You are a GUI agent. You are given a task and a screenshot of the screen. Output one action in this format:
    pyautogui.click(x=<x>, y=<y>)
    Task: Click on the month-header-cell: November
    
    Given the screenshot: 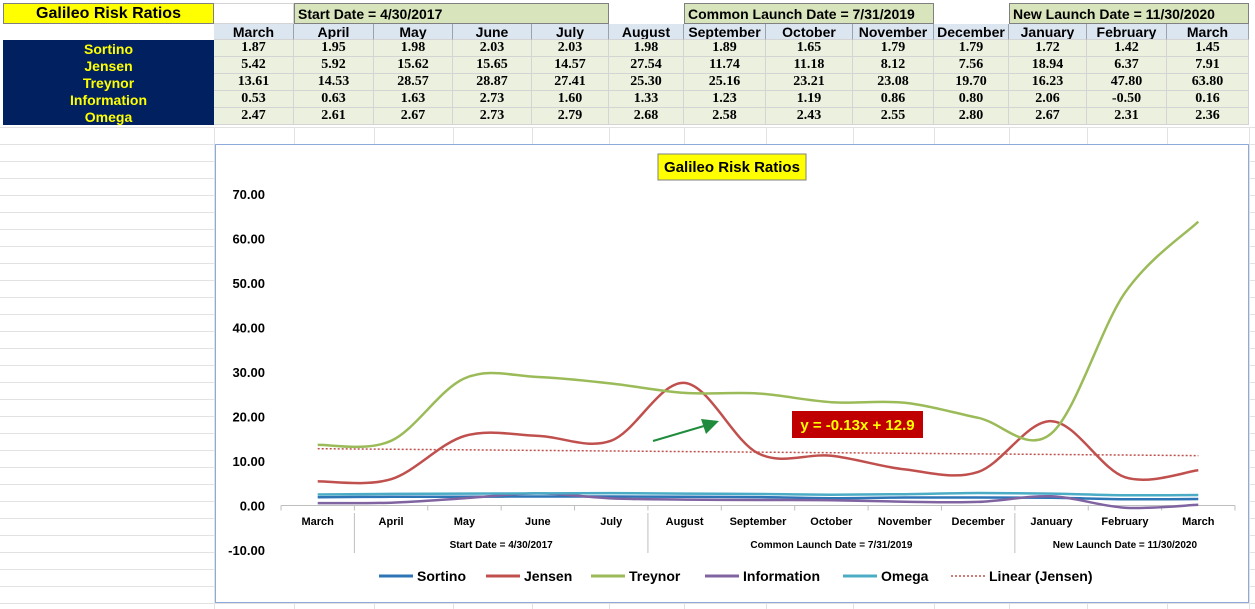 What is the action you would take?
    pyautogui.click(x=893, y=32)
    